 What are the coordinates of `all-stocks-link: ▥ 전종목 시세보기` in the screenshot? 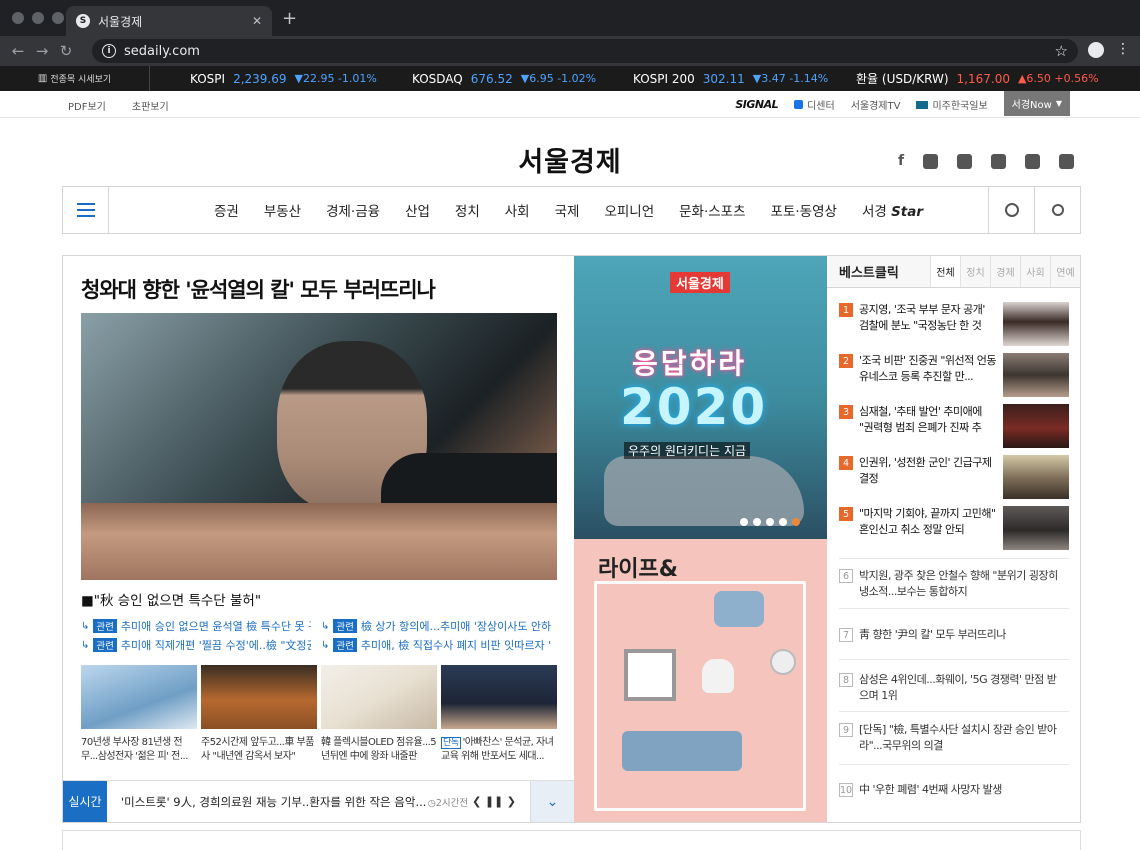 It's located at (75, 78).